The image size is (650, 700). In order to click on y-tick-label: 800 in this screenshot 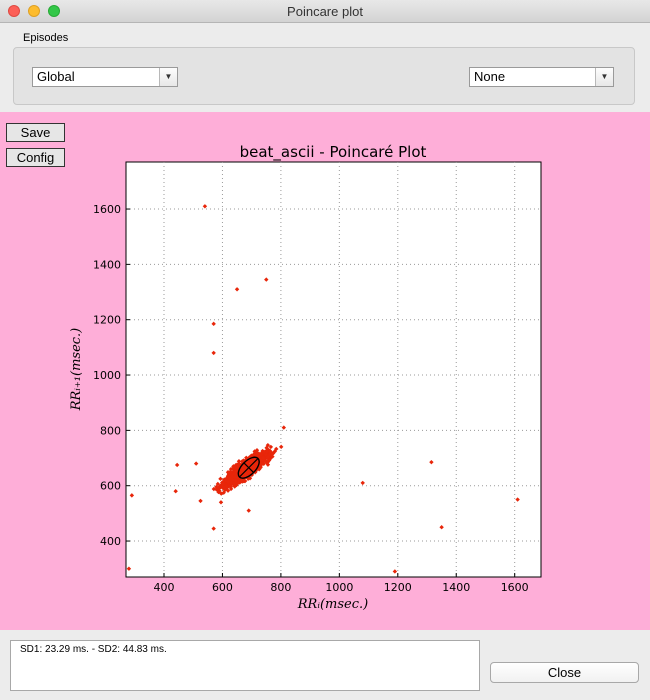, I will do `click(110, 430)`.